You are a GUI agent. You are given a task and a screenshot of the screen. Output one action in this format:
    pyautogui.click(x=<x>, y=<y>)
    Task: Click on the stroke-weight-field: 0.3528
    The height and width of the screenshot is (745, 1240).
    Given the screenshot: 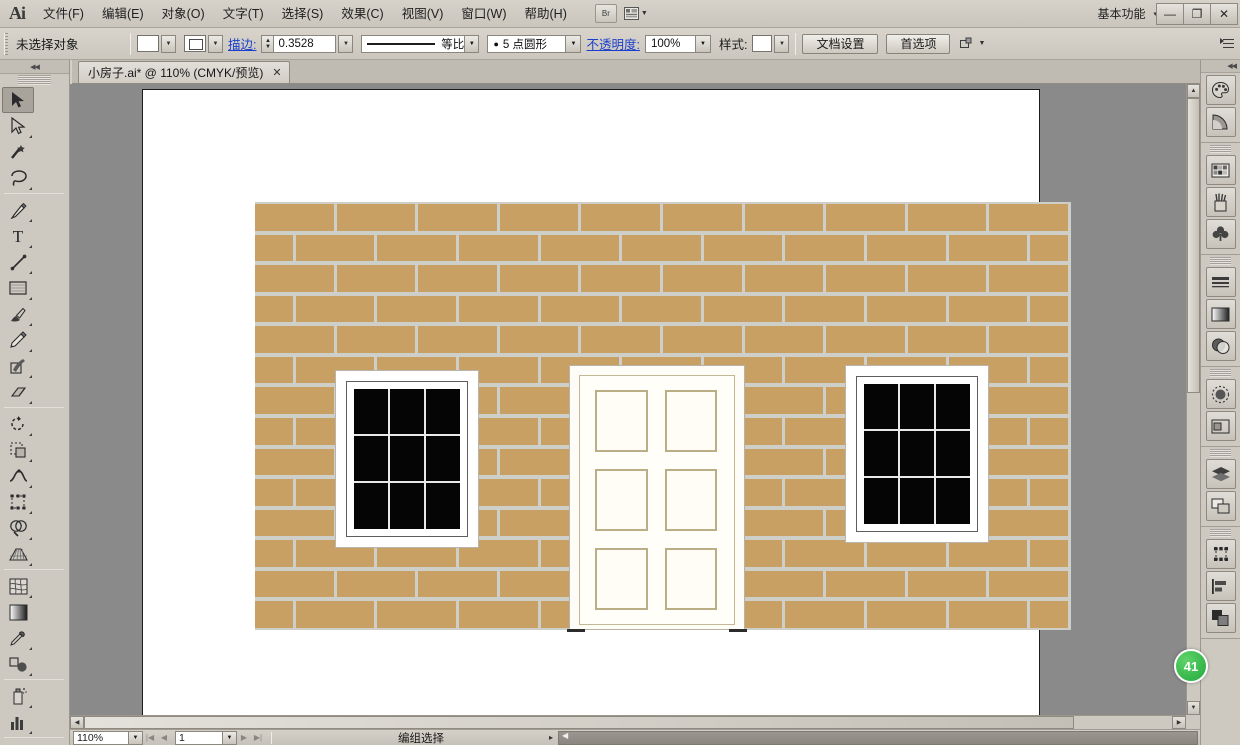 What is the action you would take?
    pyautogui.click(x=305, y=43)
    